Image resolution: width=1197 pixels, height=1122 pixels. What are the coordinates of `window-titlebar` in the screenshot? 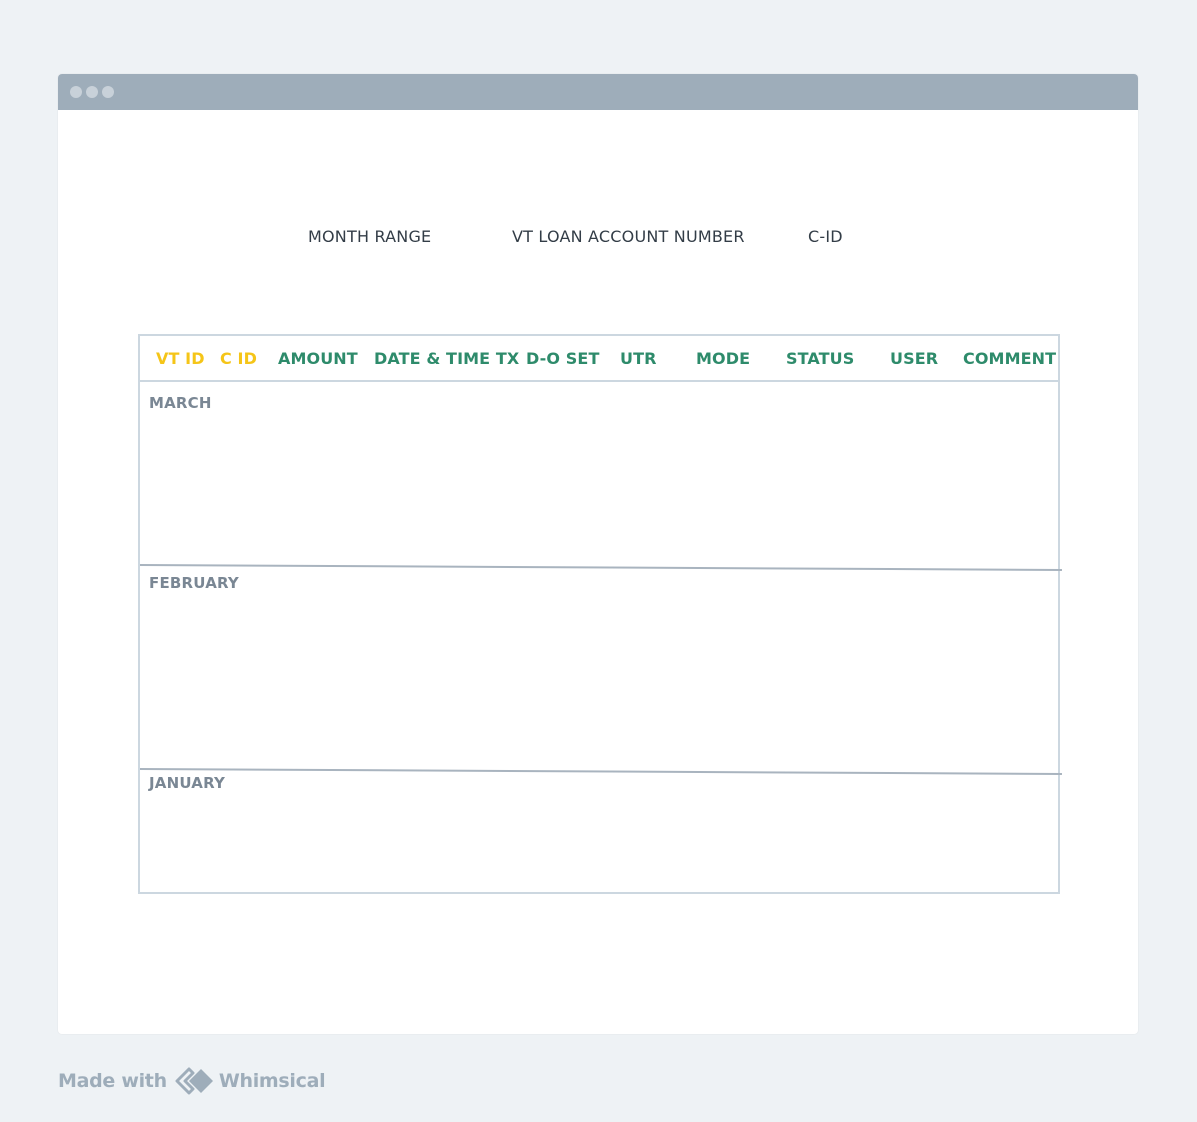 It's located at (598, 92).